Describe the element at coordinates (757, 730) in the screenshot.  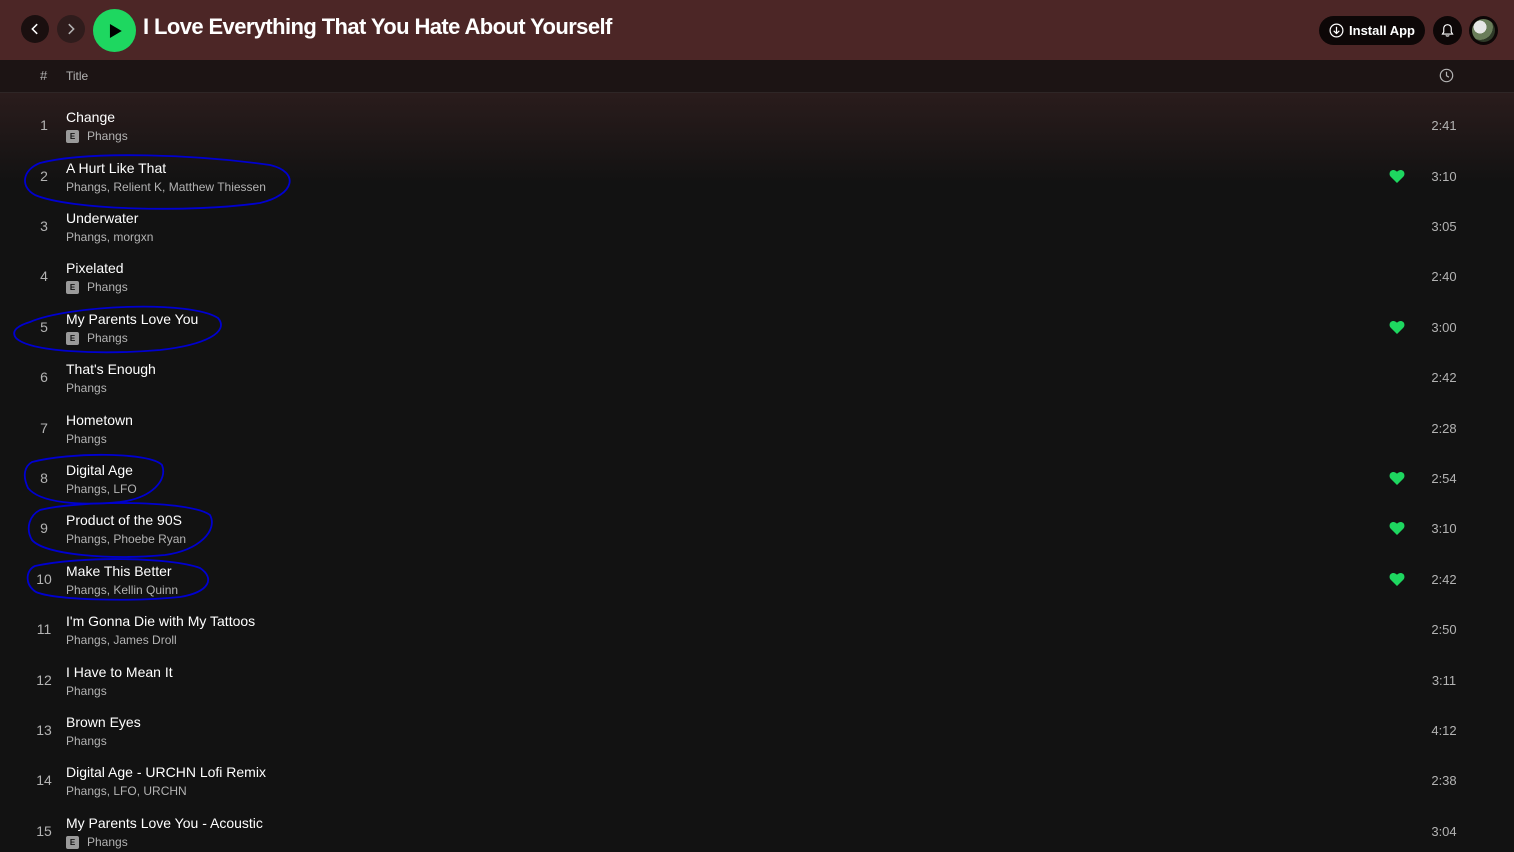
I see `track-row: 13 Brown Eyes Phangs 4:12` at that location.